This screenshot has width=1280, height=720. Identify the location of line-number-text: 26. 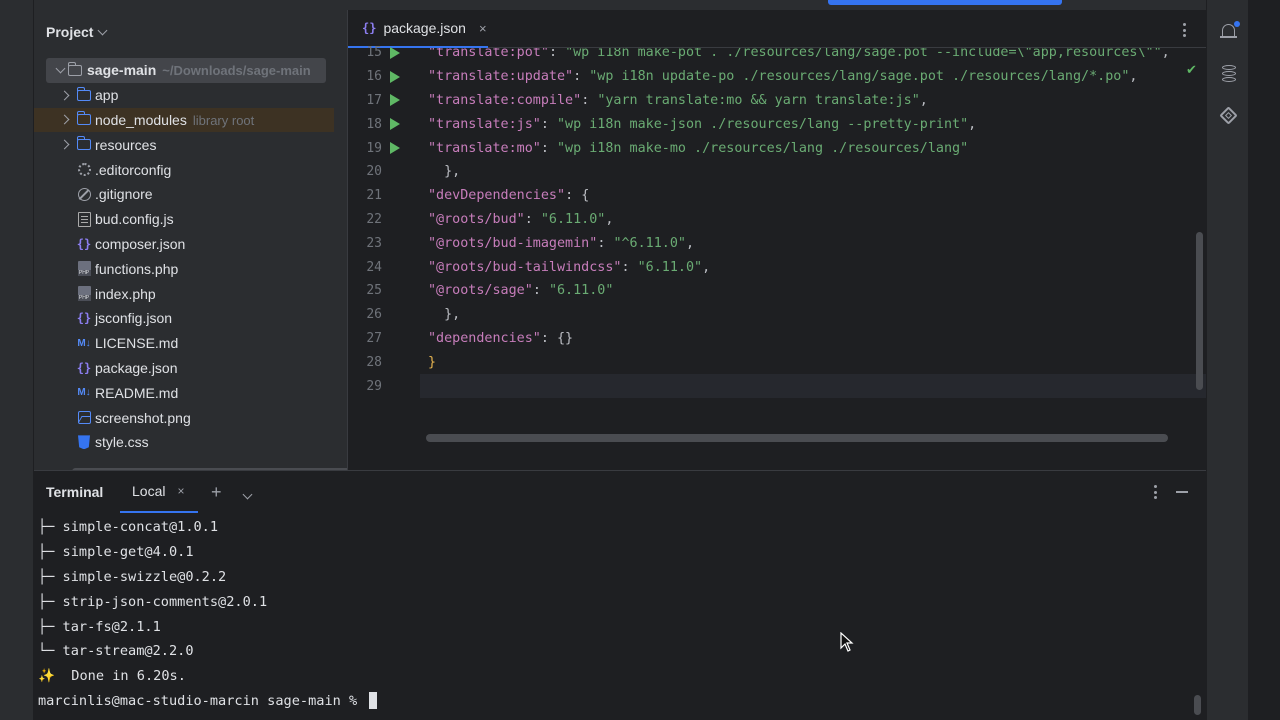
(374, 315).